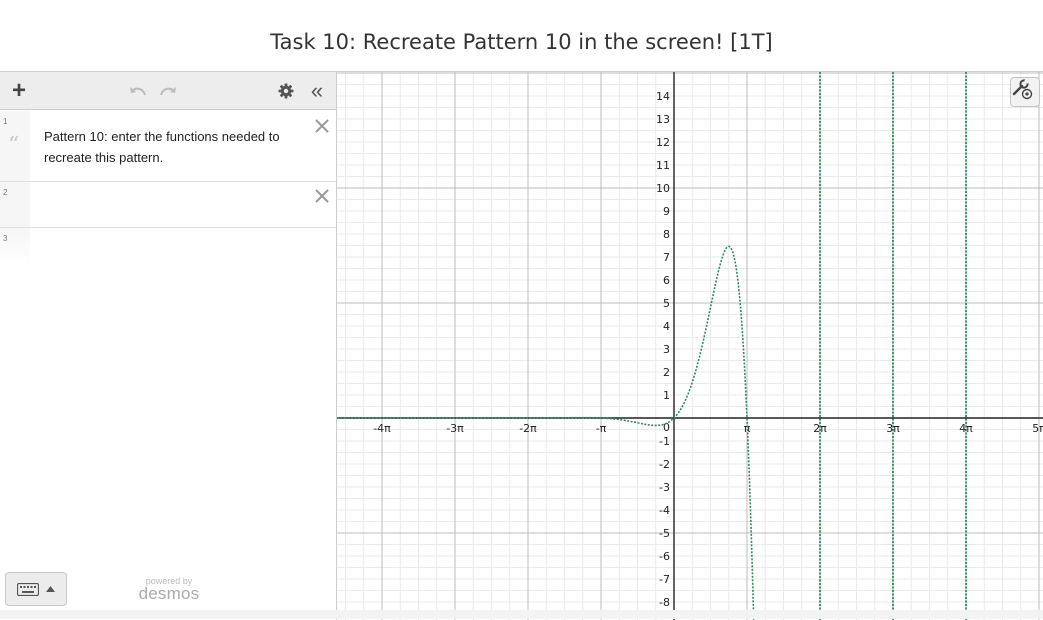 The width and height of the screenshot is (1043, 620). I want to click on undo-icon, so click(138, 91).